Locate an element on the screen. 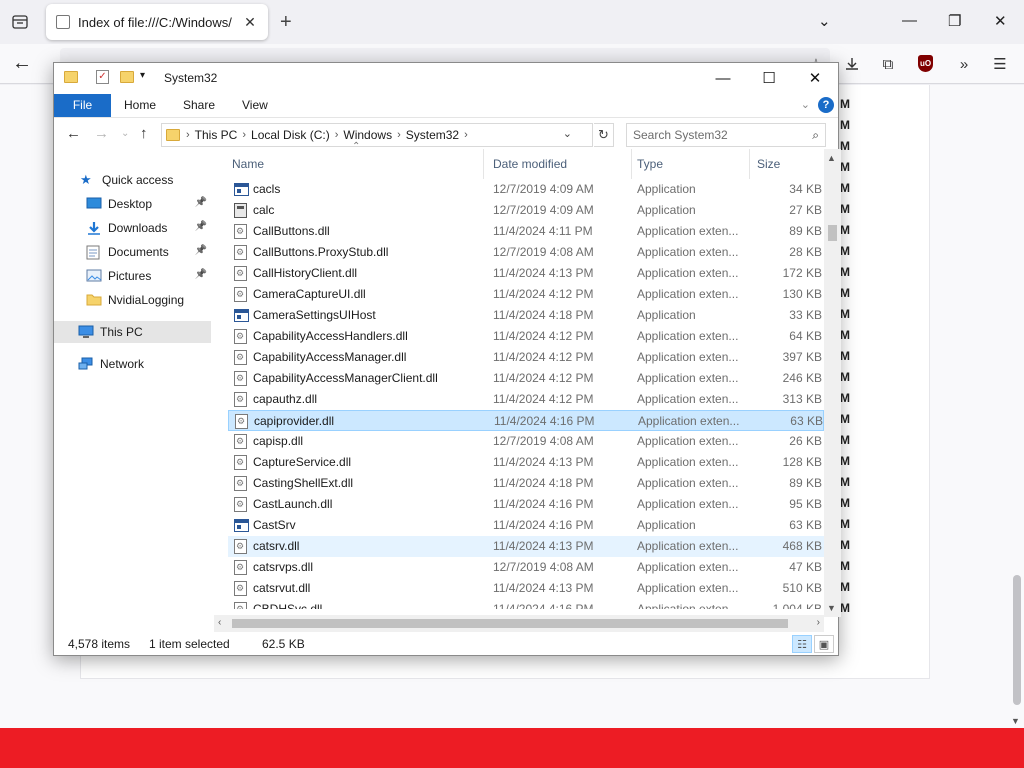 The height and width of the screenshot is (768, 1024). ublock-origin-button: uO is located at coordinates (925, 63).